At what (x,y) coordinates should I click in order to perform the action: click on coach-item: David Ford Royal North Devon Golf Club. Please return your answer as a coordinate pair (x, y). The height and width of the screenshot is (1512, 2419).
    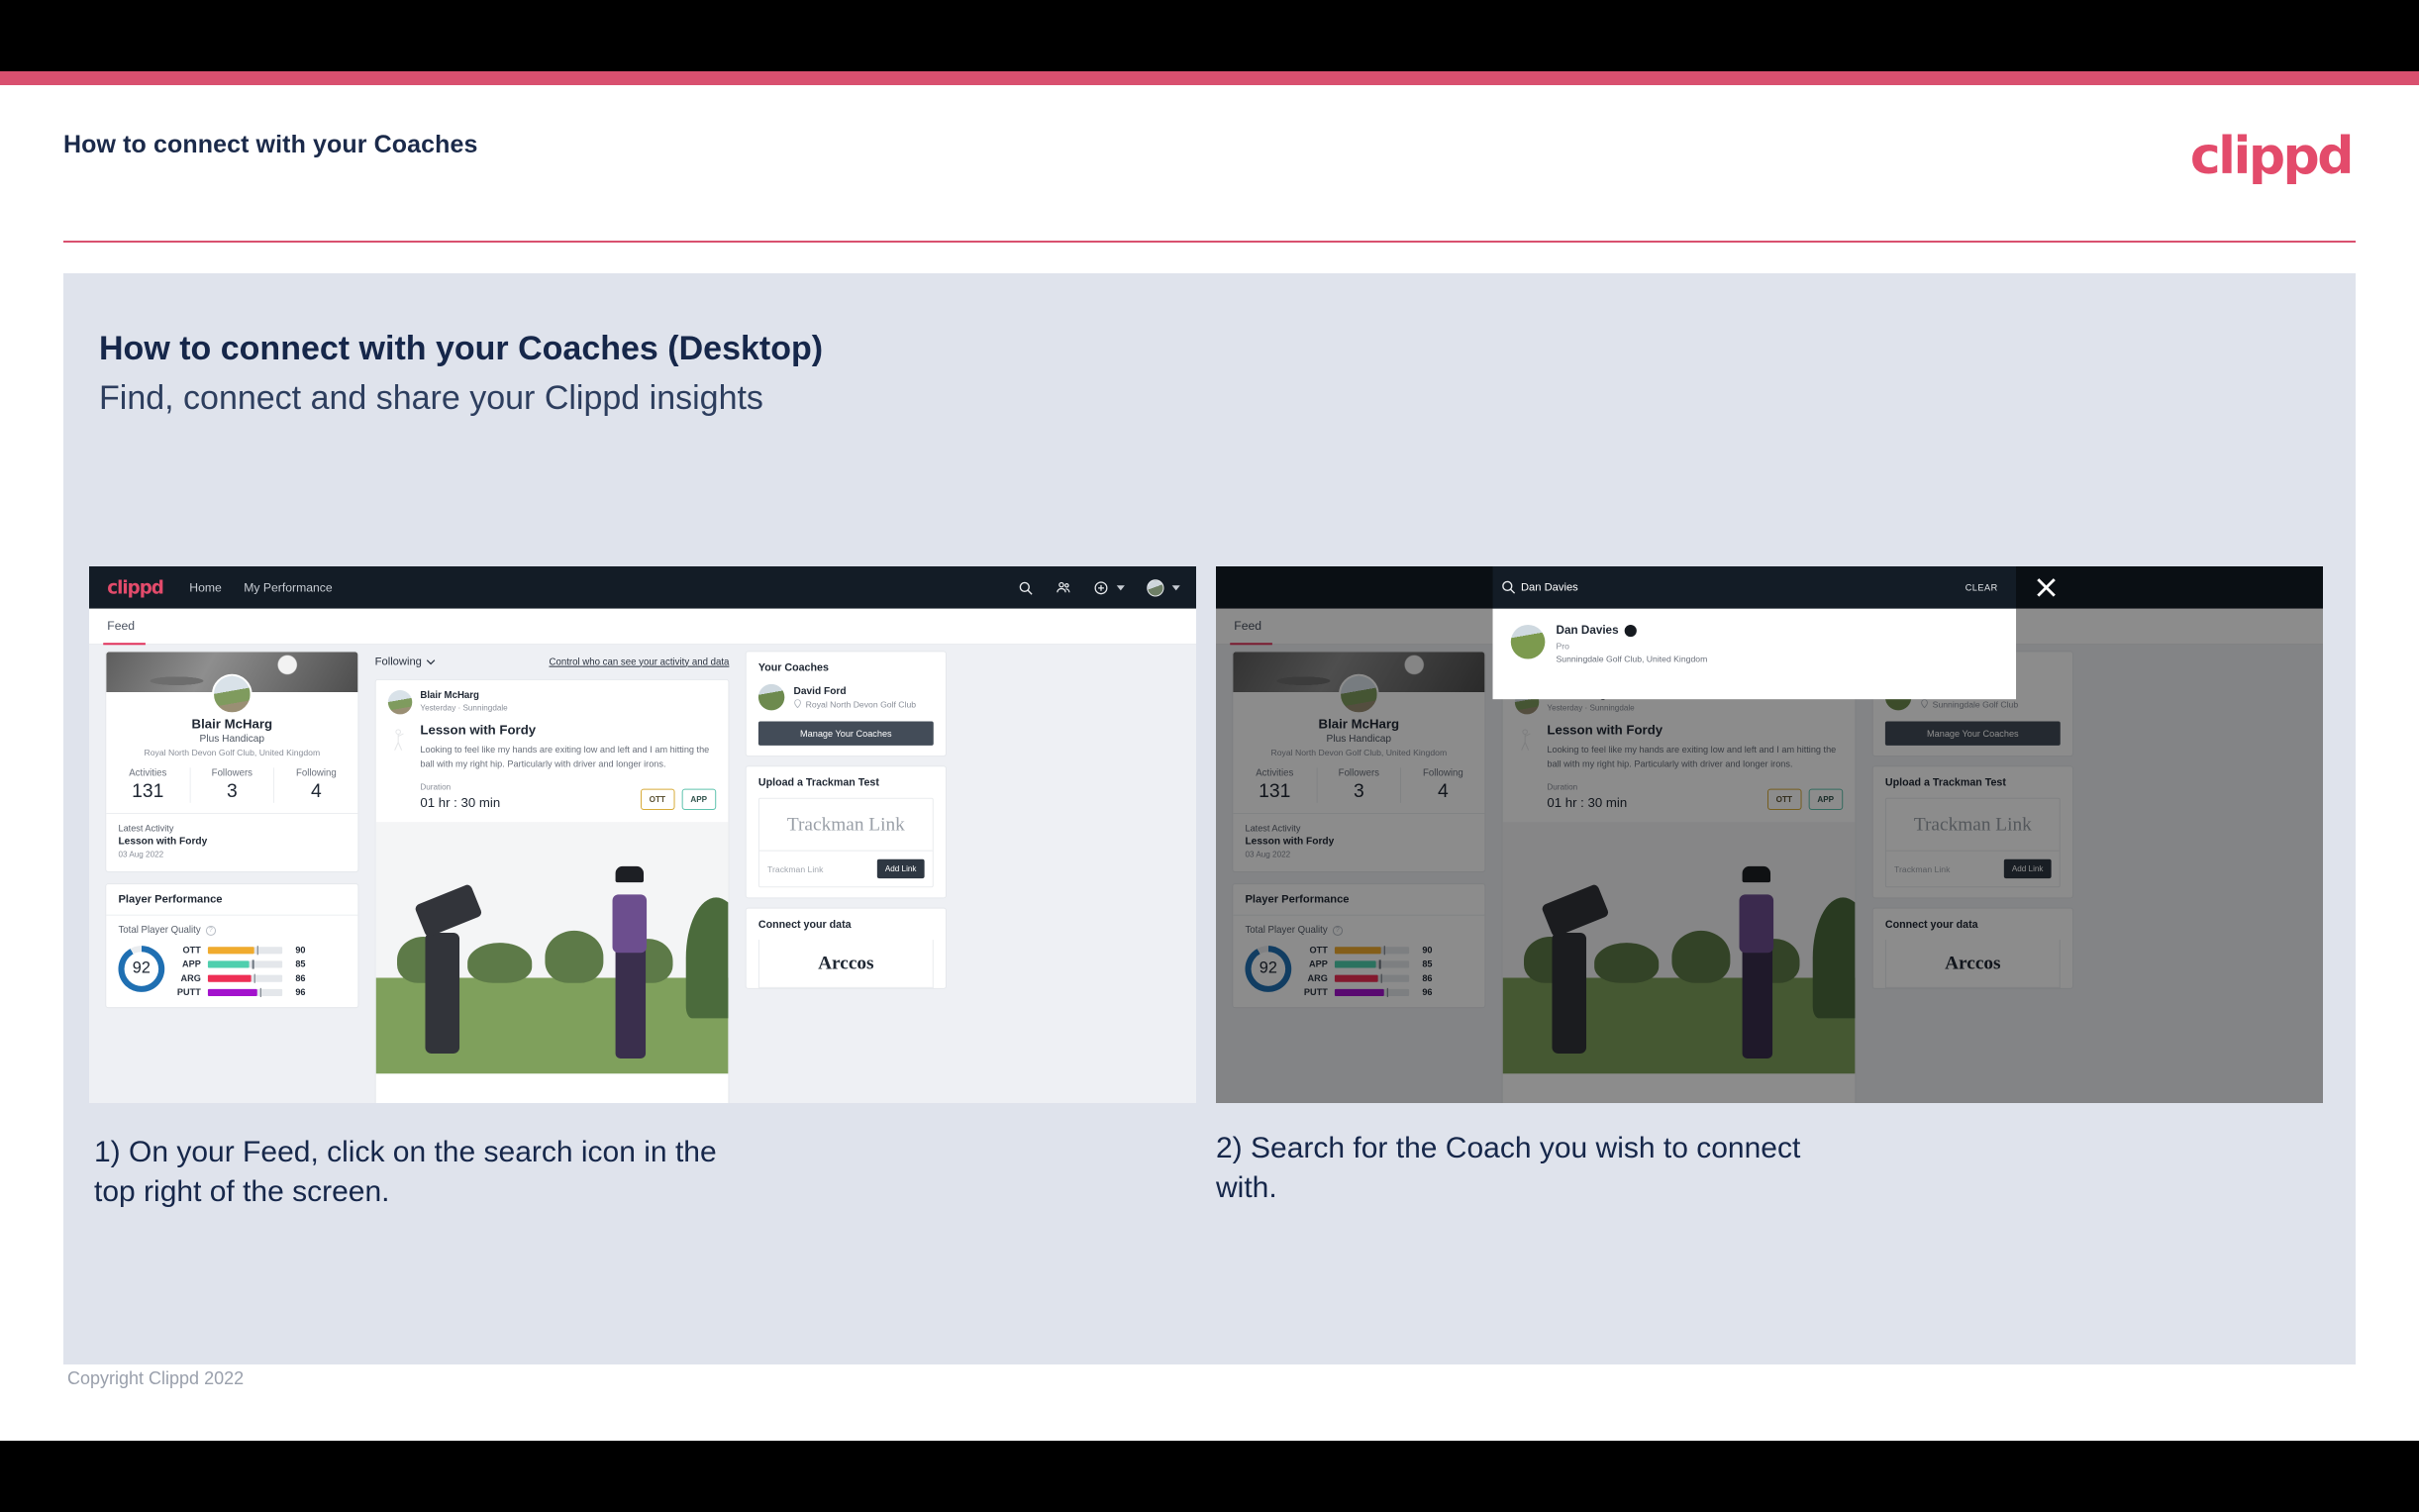
    Looking at the image, I should click on (845, 697).